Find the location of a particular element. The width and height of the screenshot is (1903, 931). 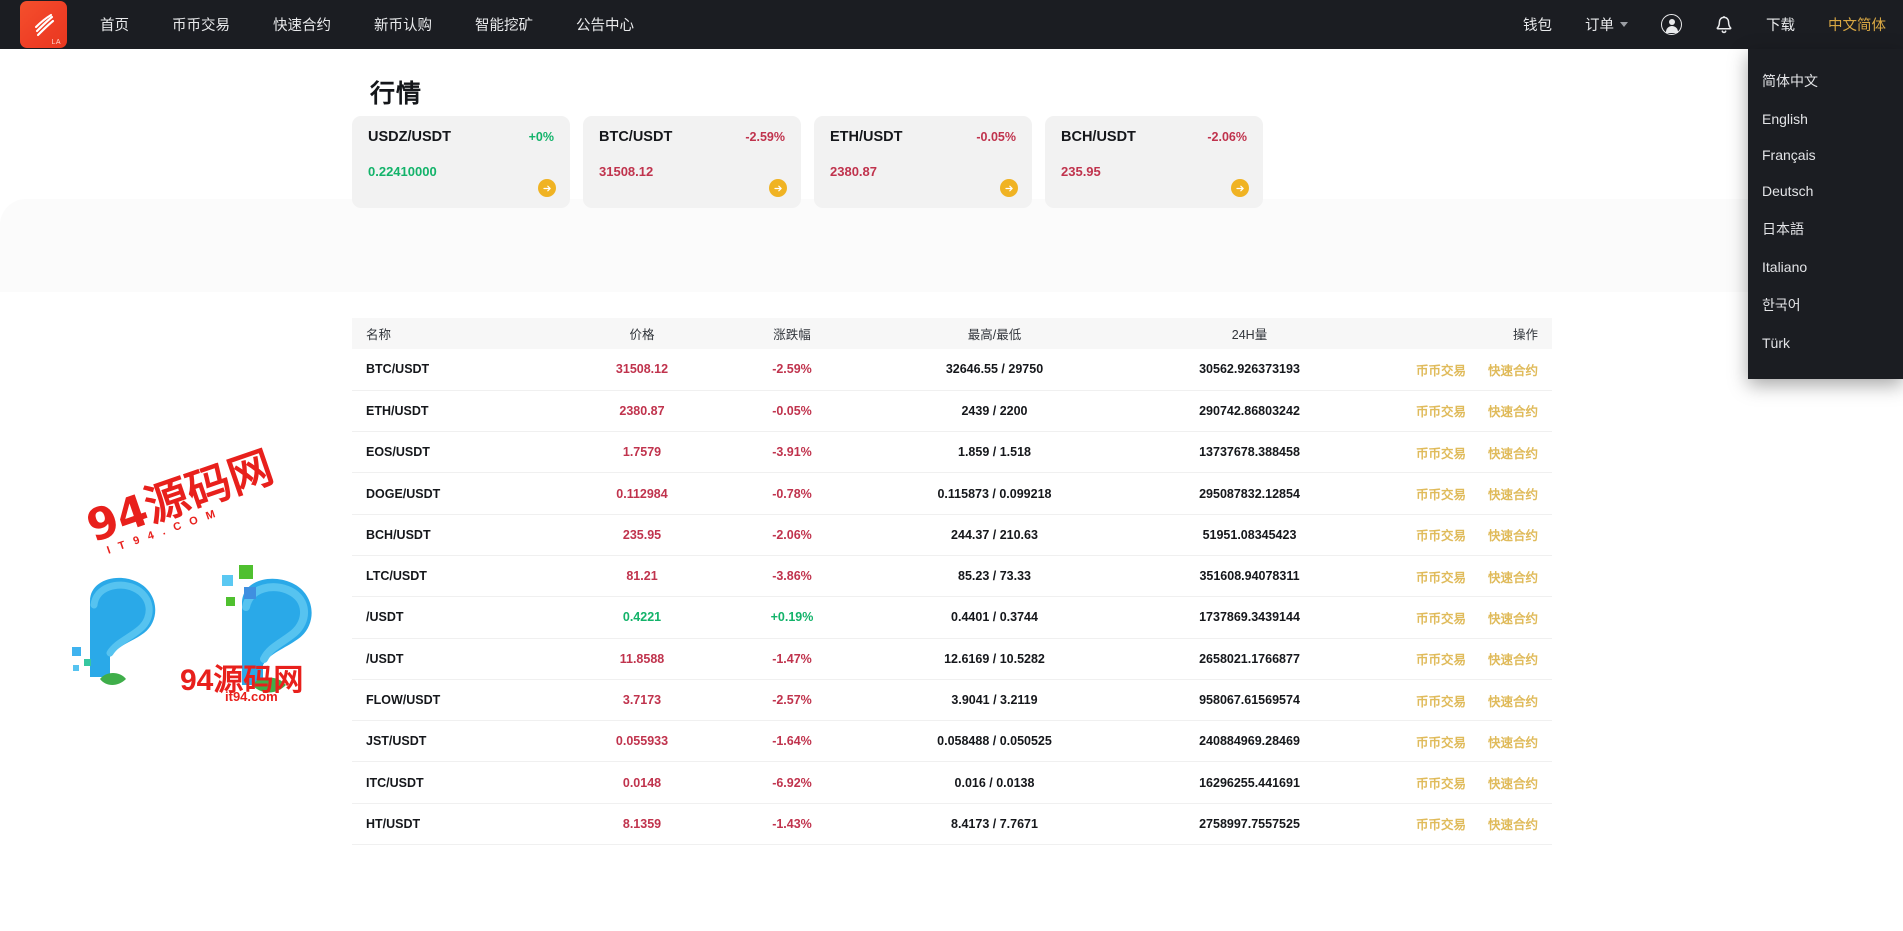

cell-high-low: 32646.55 / 29750 is located at coordinates (994, 370).